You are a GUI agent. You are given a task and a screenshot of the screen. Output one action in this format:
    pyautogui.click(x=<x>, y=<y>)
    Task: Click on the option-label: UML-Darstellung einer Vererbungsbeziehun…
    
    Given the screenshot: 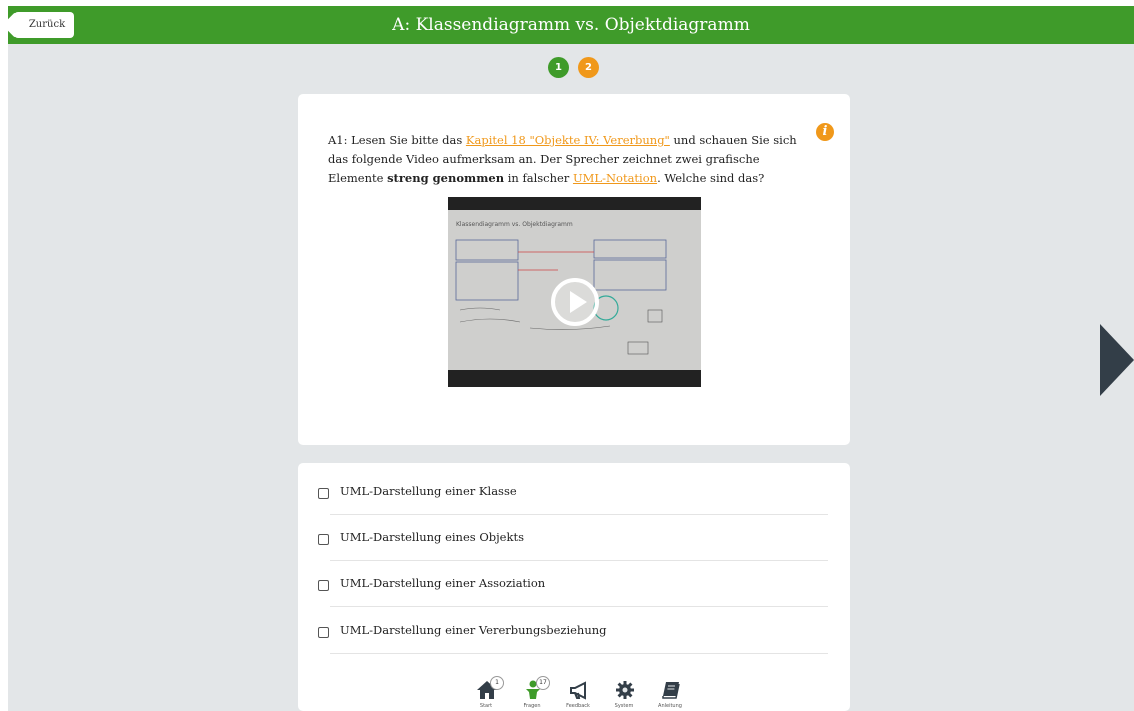 What is the action you would take?
    pyautogui.click(x=473, y=630)
    